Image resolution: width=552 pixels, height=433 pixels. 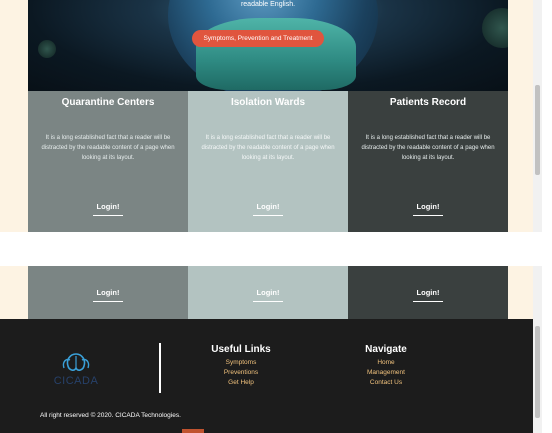 I want to click on card-patients-record: Login!, so click(x=428, y=292).